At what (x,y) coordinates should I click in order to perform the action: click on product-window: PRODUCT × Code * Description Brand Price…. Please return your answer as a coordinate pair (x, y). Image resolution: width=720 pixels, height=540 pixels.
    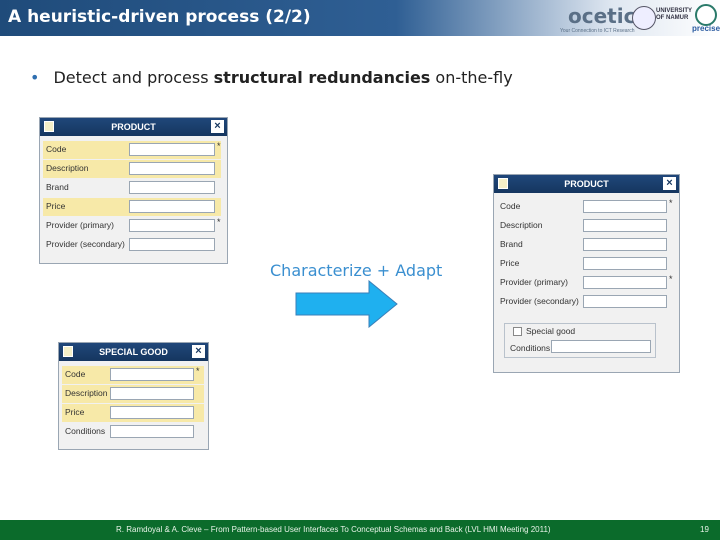
    Looking at the image, I should click on (133, 190).